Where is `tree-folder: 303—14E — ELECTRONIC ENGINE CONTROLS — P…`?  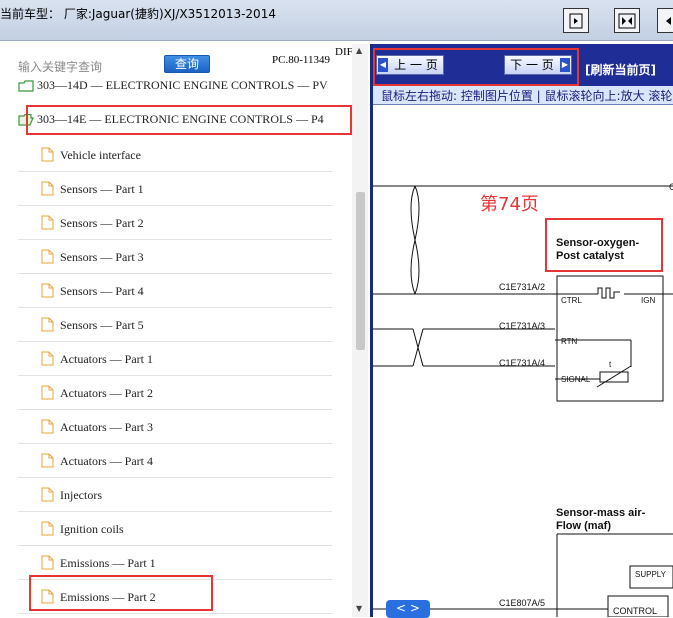 tree-folder: 303—14E — ELECTRONIC ENGINE CONTROLS — P… is located at coordinates (171, 122).